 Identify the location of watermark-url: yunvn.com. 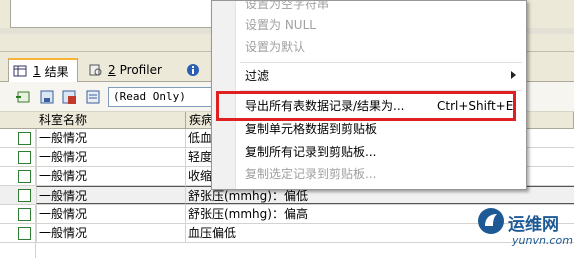
(542, 240).